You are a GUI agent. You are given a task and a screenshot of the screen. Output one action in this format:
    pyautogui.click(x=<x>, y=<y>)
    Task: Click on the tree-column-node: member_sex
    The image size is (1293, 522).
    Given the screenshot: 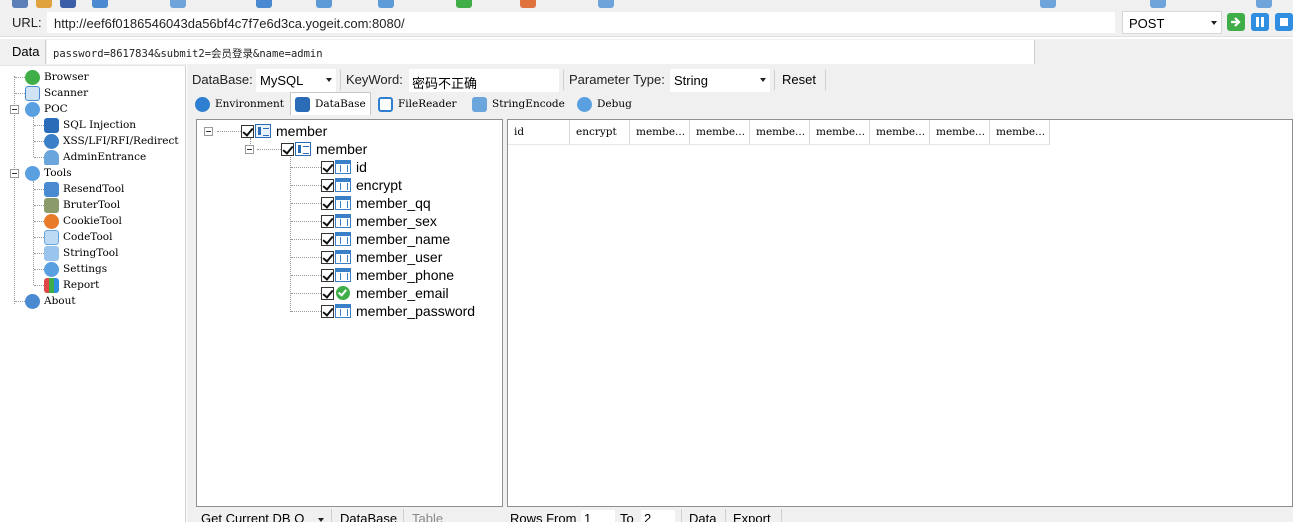 What is the action you would take?
    pyautogui.click(x=379, y=221)
    